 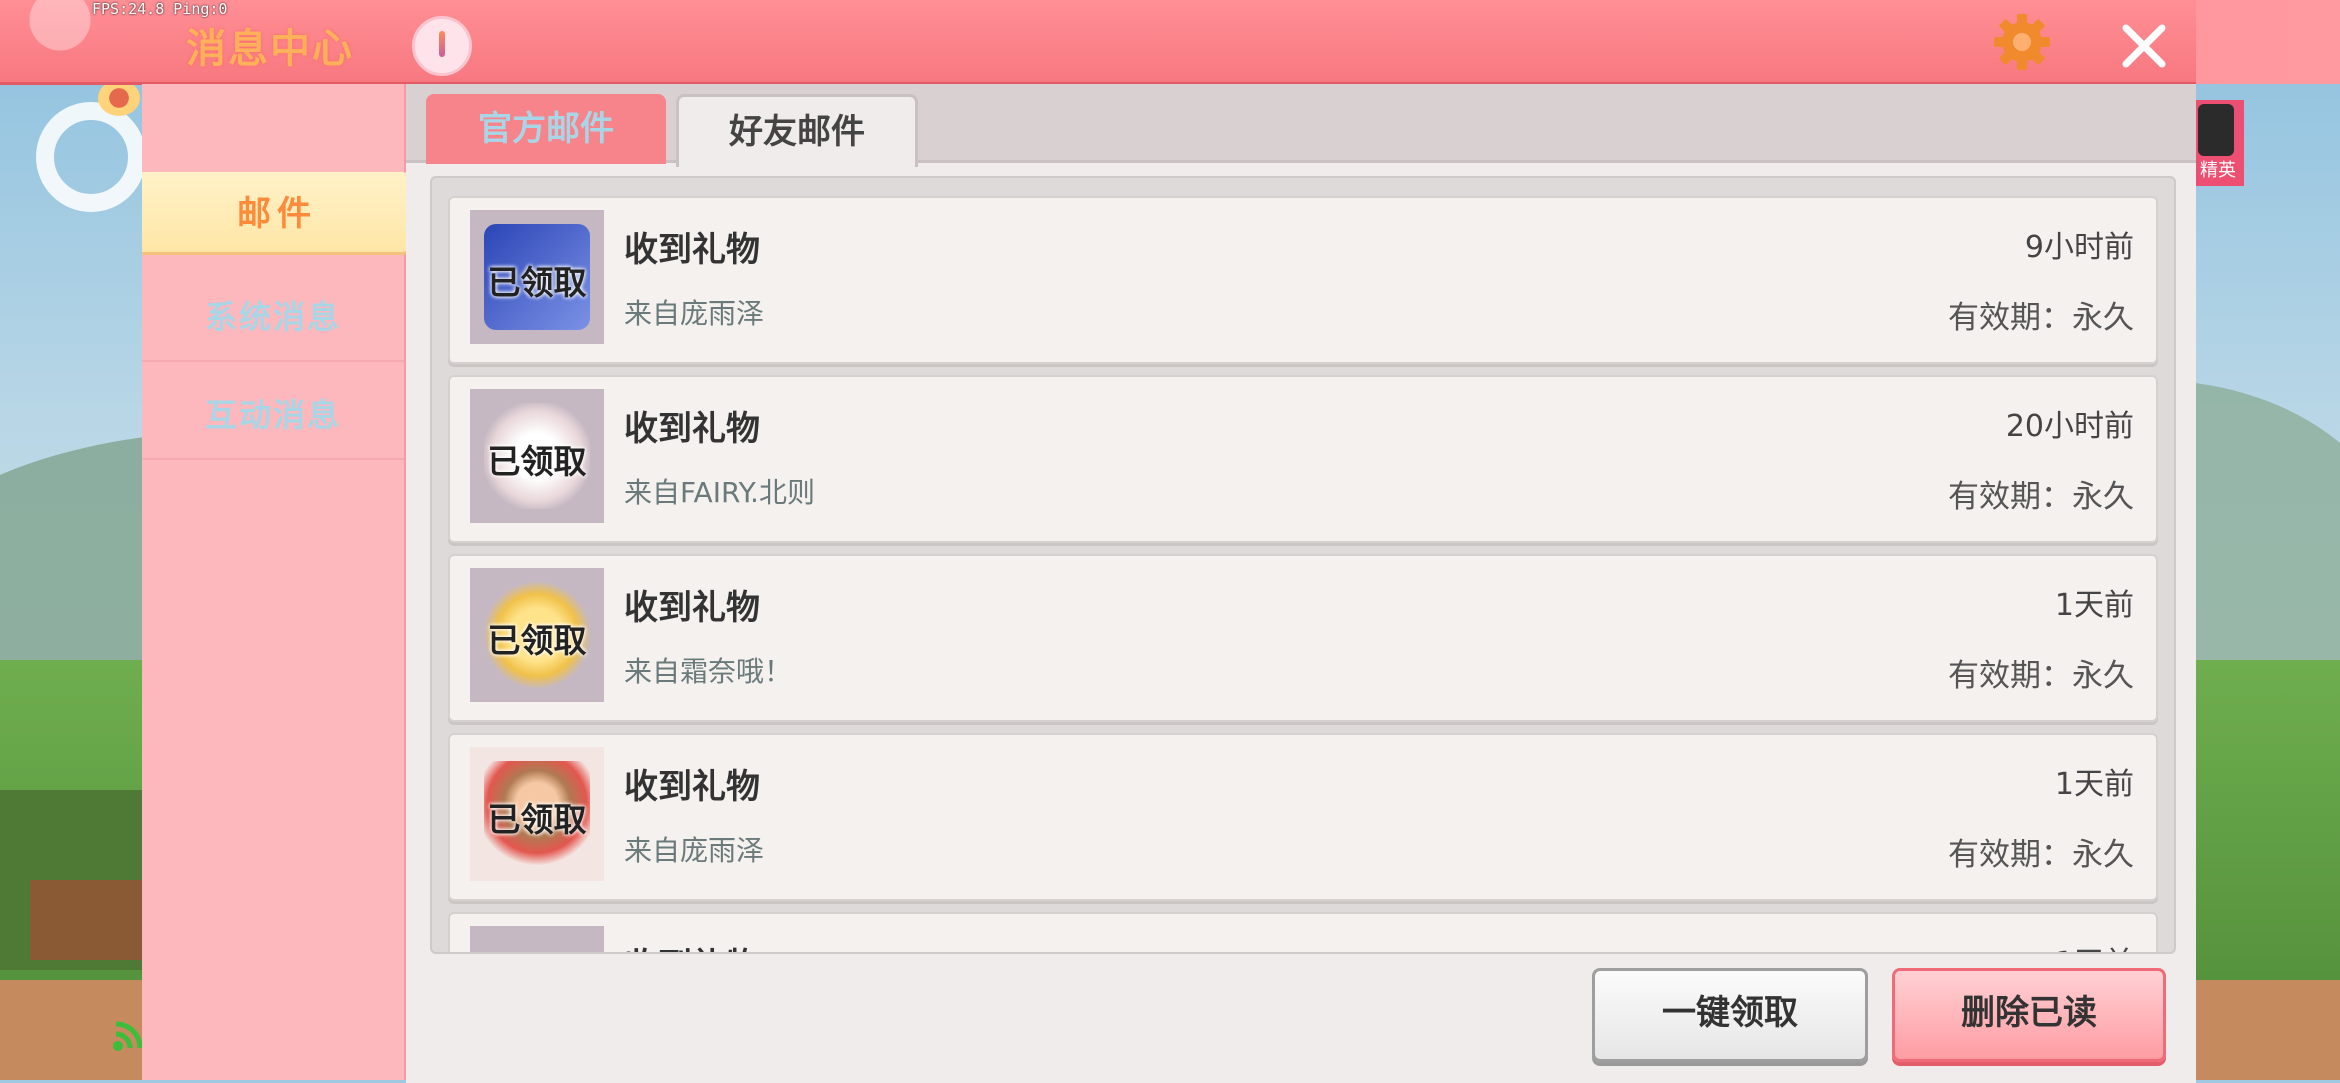 I want to click on mail-time: 20小时前, so click(x=2069, y=426).